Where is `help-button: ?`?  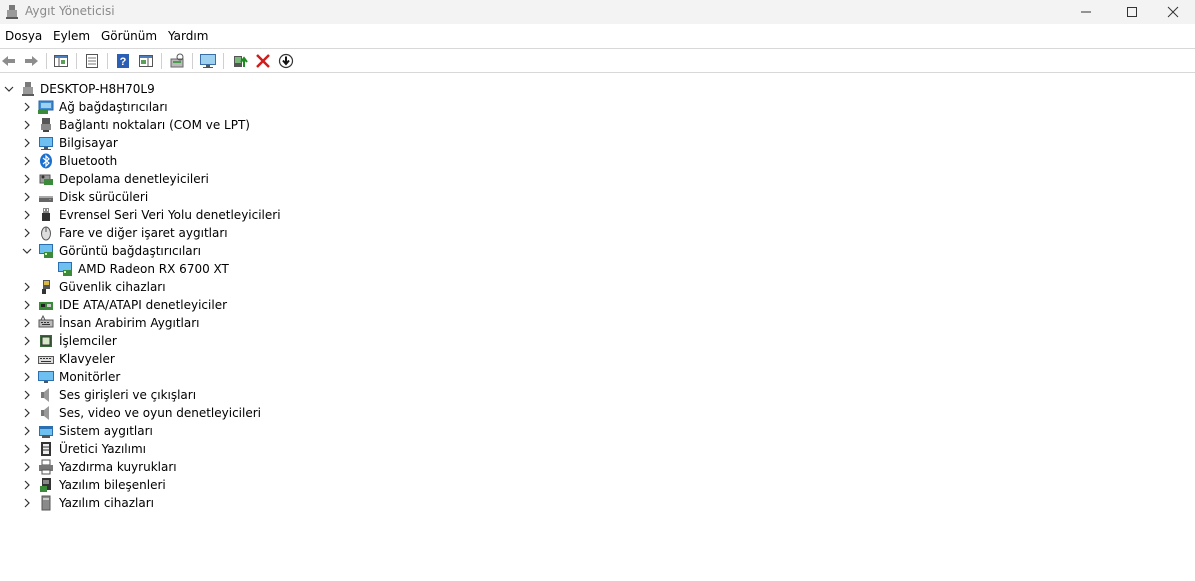 help-button: ? is located at coordinates (123, 61).